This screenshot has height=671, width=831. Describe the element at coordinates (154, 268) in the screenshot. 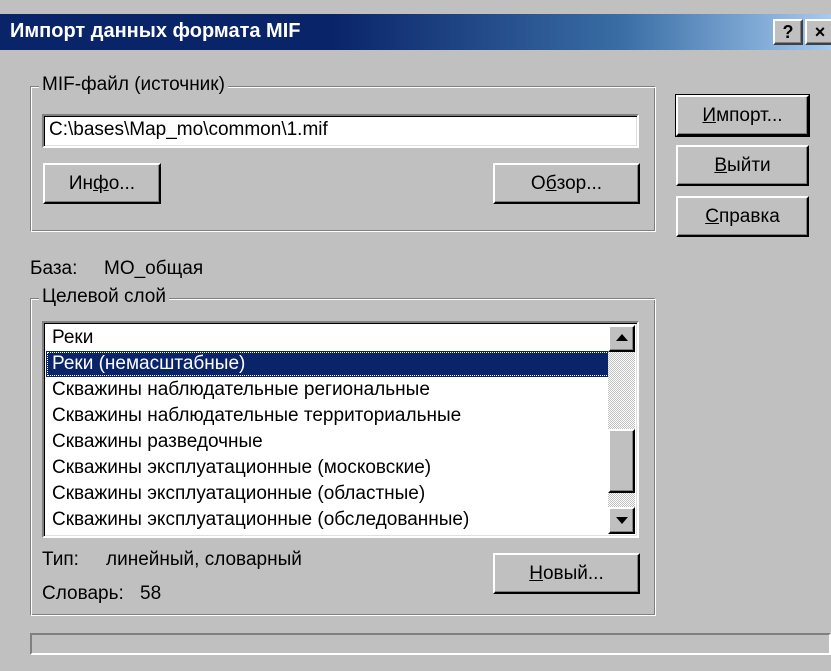

I see `database-value: МО_общая` at that location.